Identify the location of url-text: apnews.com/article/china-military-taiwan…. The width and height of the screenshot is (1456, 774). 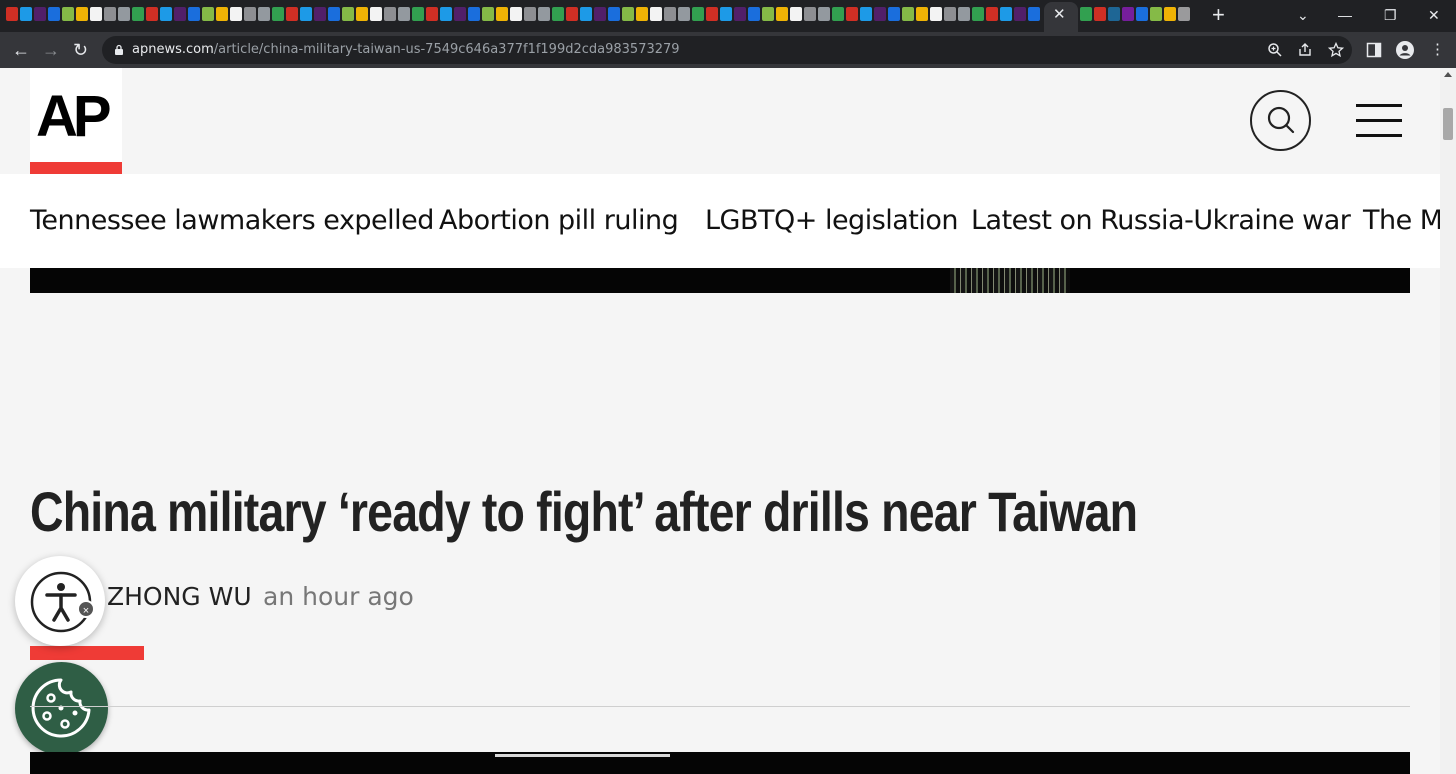
(406, 49).